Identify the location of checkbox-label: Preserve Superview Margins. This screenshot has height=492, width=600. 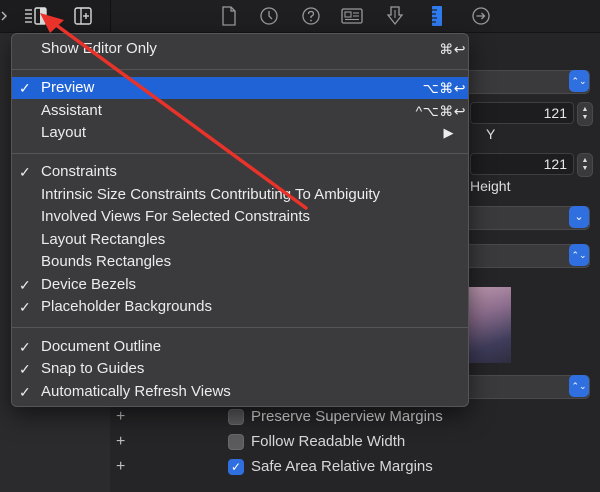
(347, 416).